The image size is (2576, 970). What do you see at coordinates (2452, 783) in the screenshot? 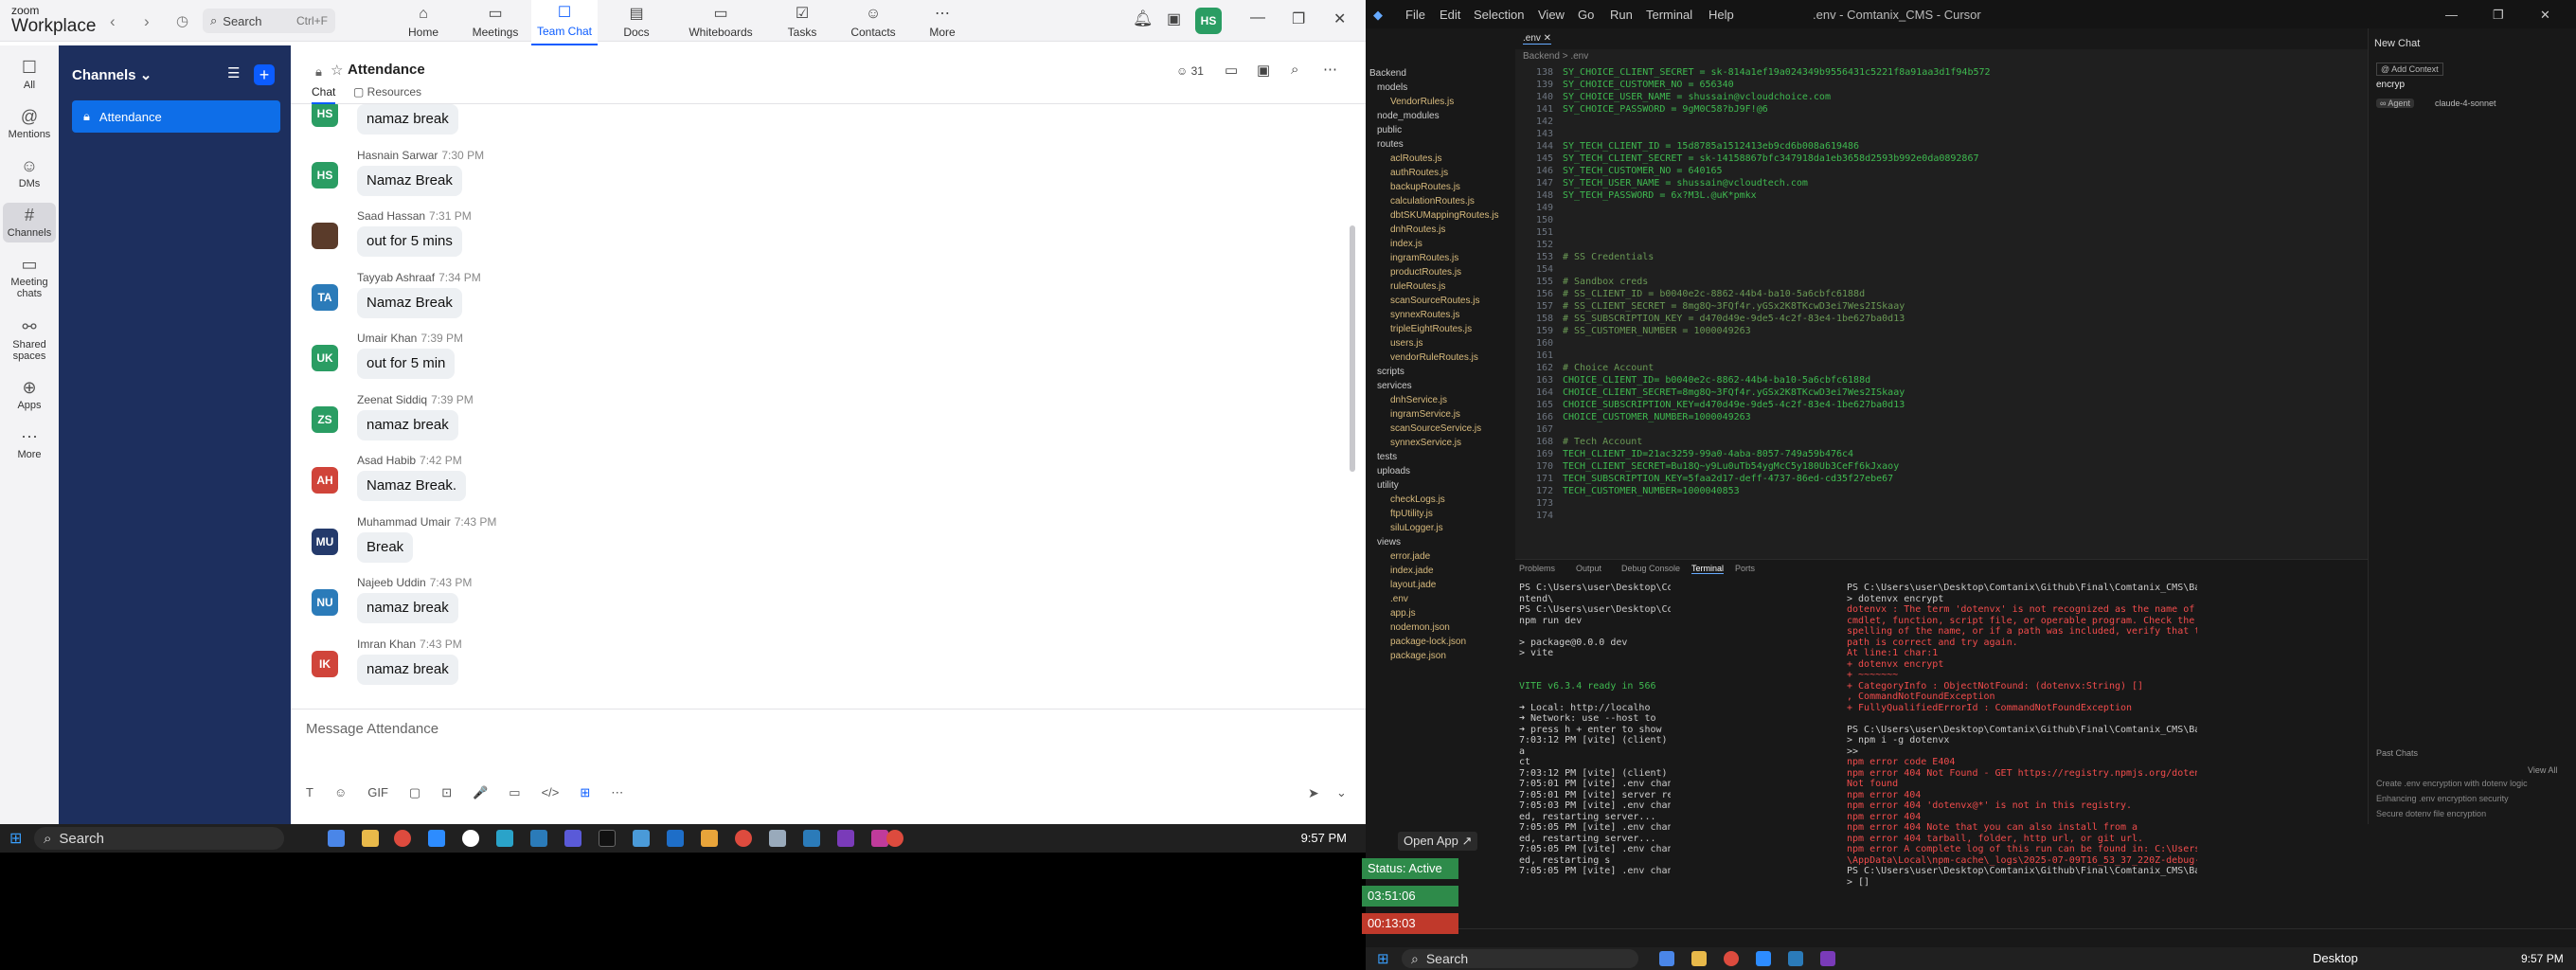
I see `past-chat-item: Create .env encryption with dotenv logic` at bounding box center [2452, 783].